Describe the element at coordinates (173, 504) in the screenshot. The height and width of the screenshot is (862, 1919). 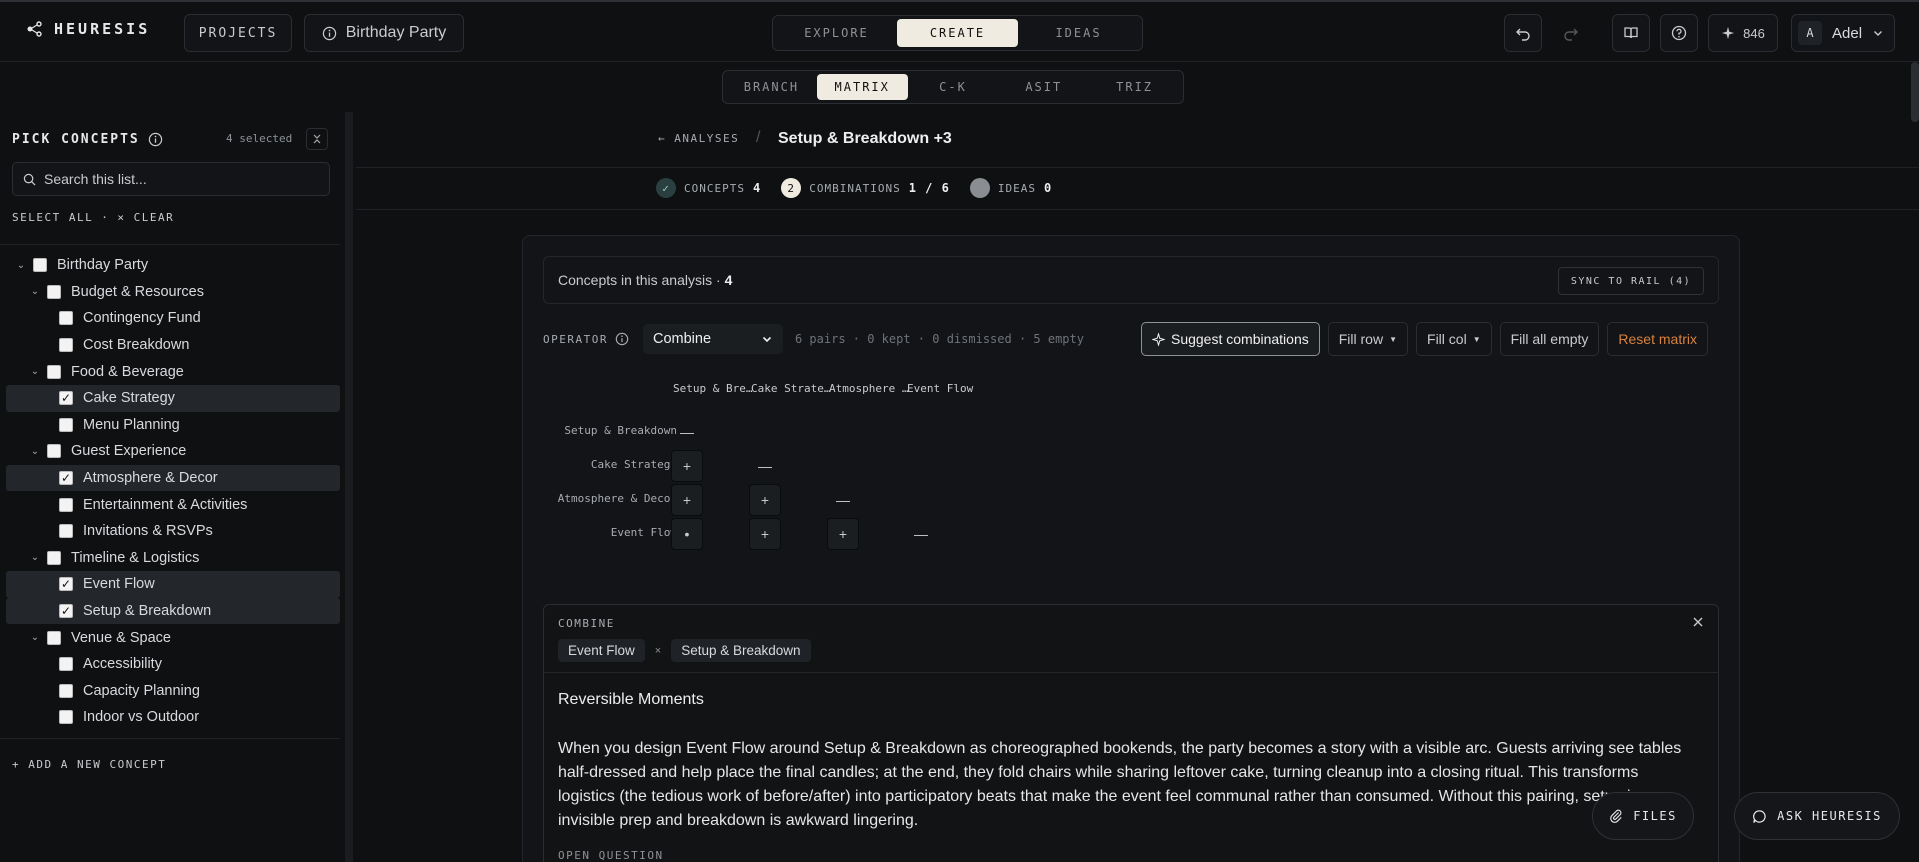
I see `tree-item: Entertainment & Activities` at that location.